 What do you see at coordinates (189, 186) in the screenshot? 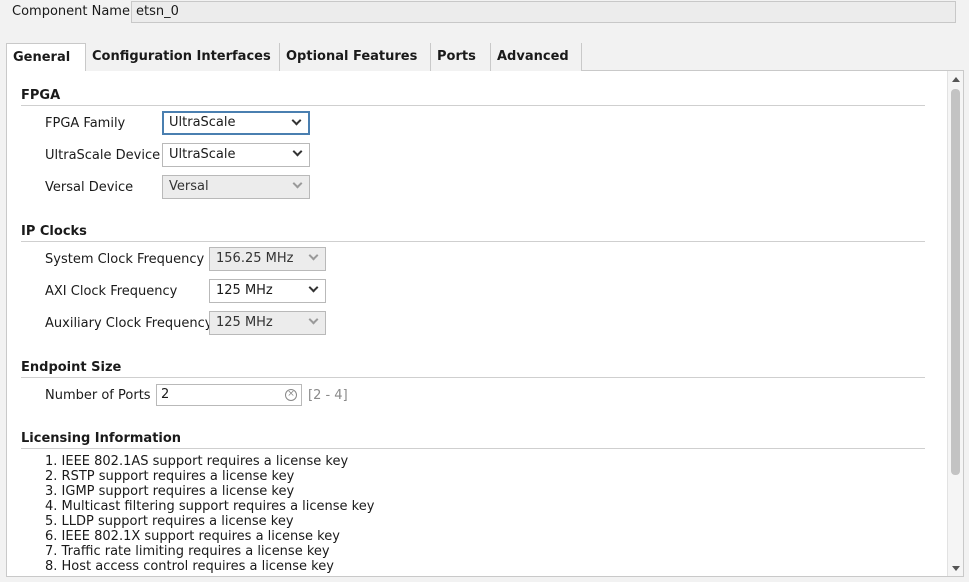
I see `versal-device-value: Versal` at bounding box center [189, 186].